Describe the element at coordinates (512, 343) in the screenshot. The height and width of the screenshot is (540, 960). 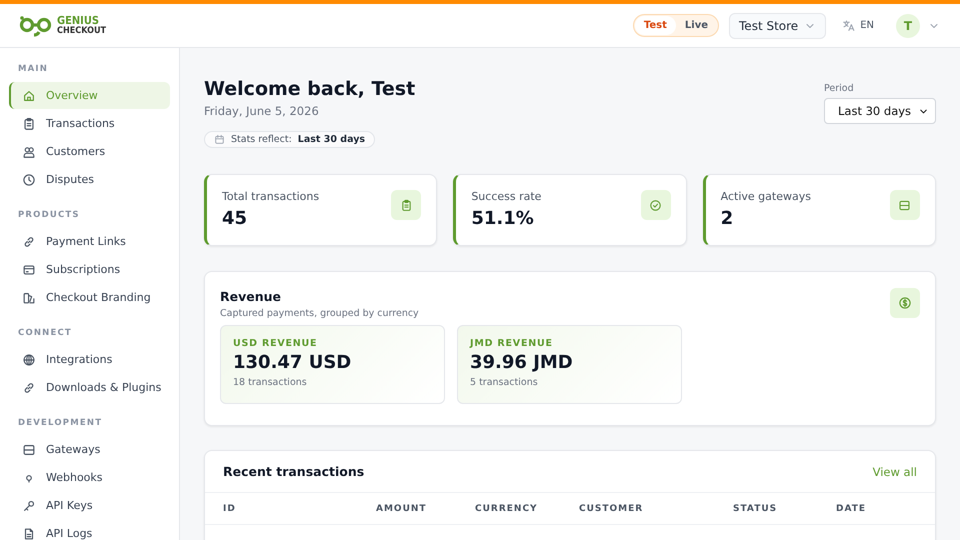
I see `currency-label: JMD REVENUE` at that location.